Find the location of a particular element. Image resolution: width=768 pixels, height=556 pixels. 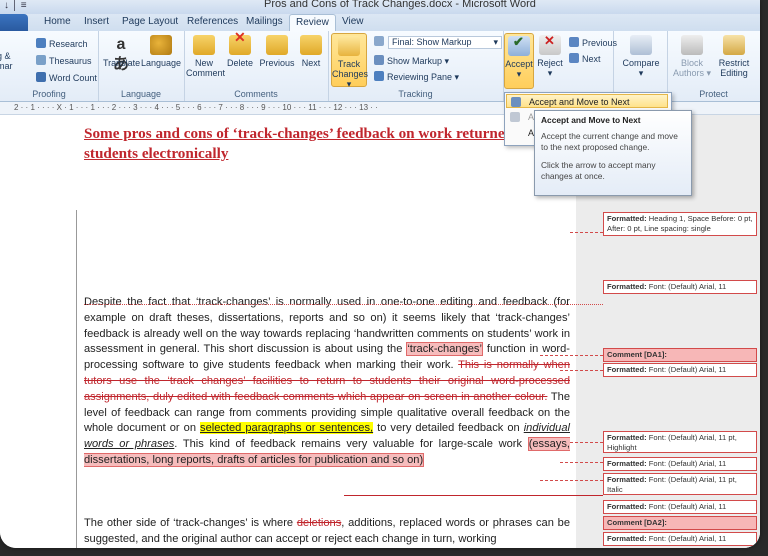

next-change-button: Next is located at coordinates (585, 58).